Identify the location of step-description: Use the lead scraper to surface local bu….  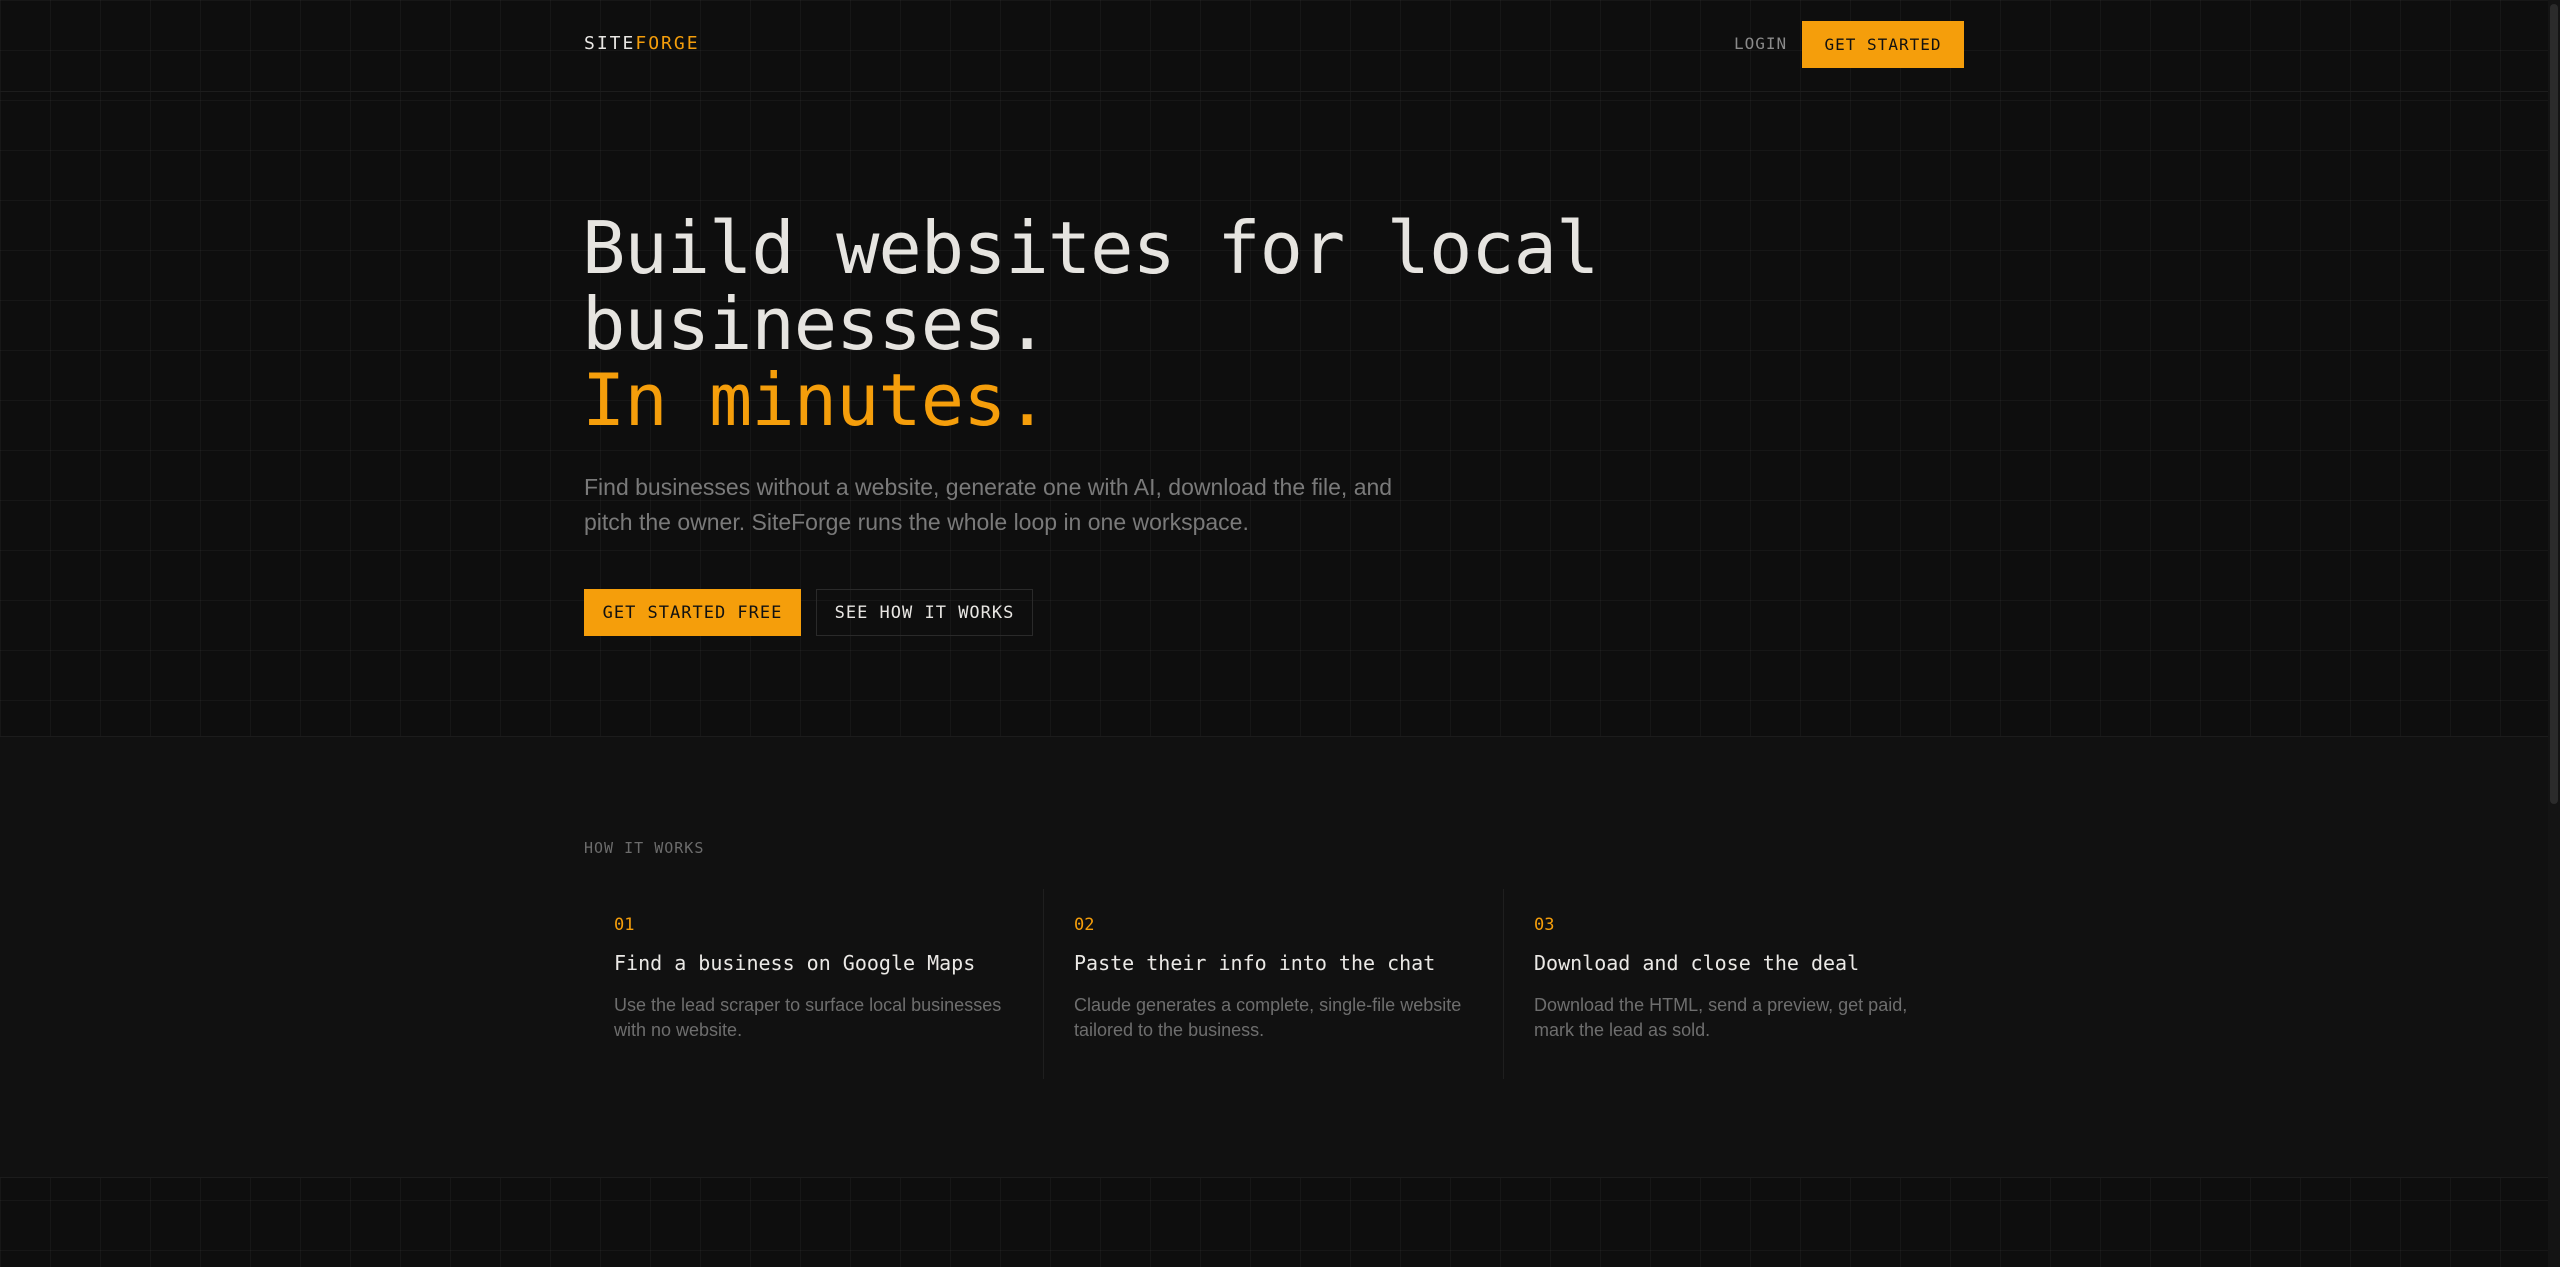
(808, 1017).